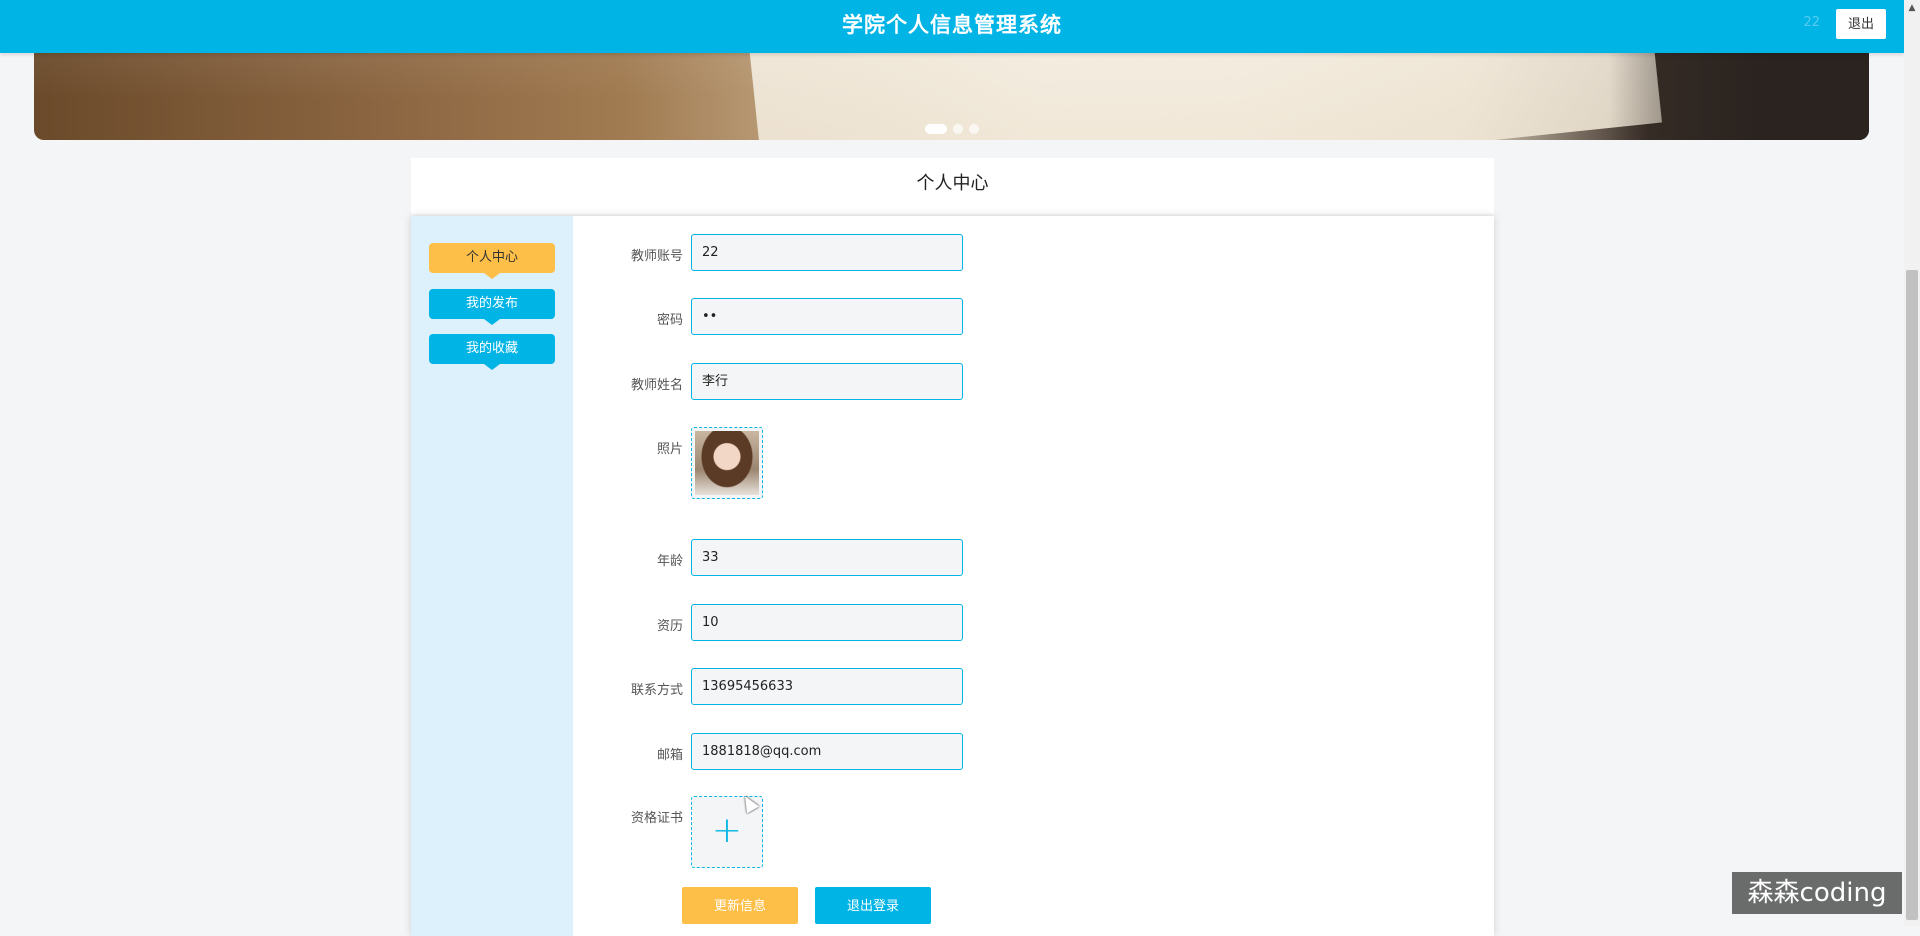 This screenshot has width=1920, height=936. What do you see at coordinates (628, 816) in the screenshot?
I see `certificate-label: 资格证书` at bounding box center [628, 816].